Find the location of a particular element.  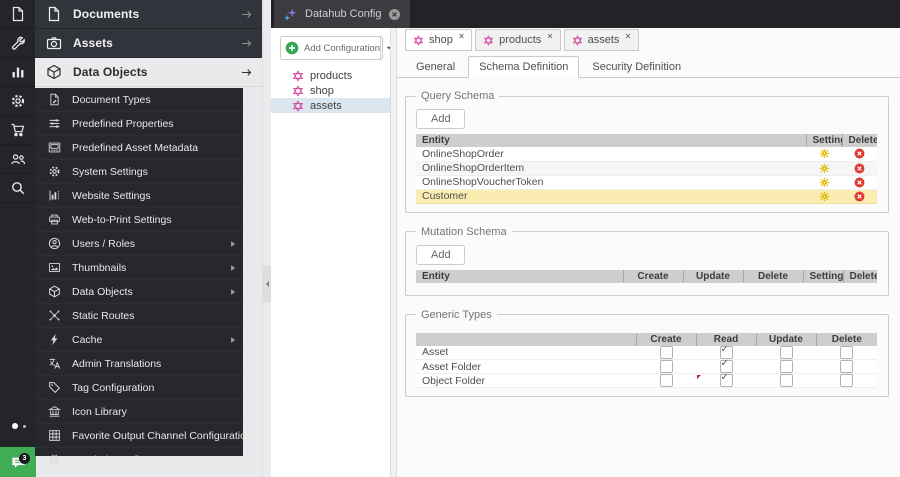

submenu-item-website-settings: Website Settings is located at coordinates (139, 196).